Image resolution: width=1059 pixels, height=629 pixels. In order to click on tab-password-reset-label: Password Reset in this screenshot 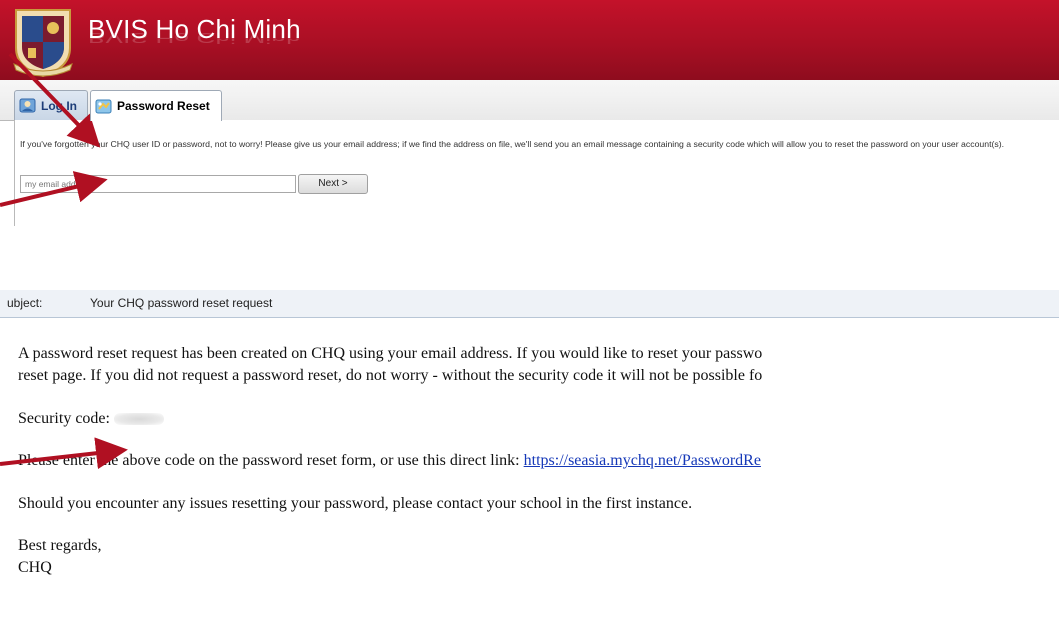, I will do `click(163, 106)`.